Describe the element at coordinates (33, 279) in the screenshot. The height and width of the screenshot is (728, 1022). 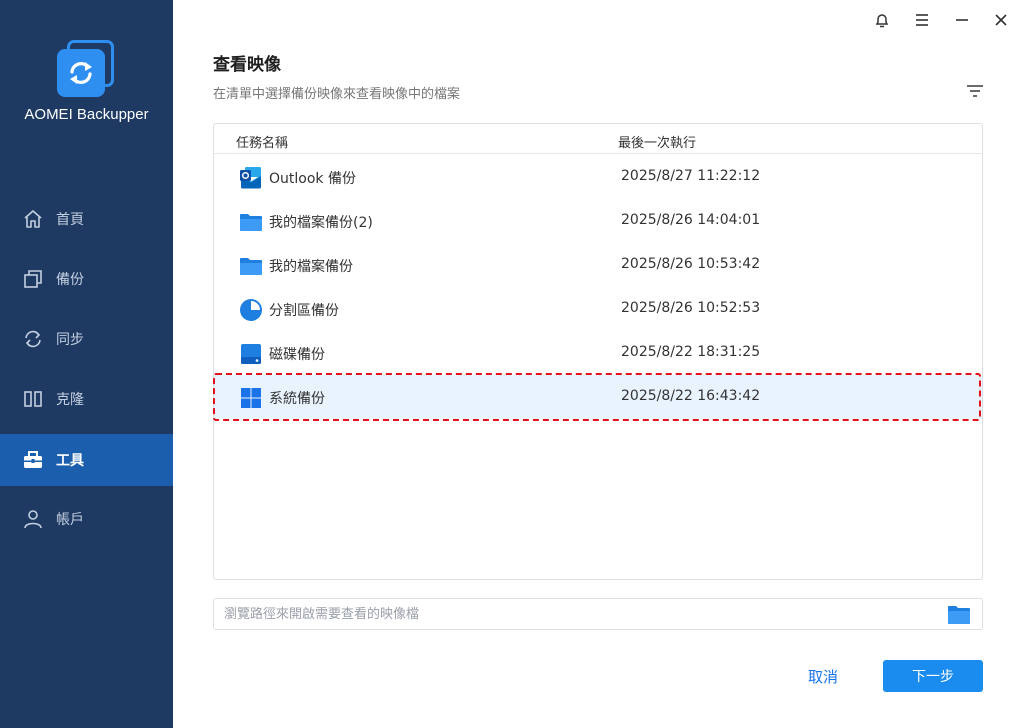
I see `backup-icon` at that location.